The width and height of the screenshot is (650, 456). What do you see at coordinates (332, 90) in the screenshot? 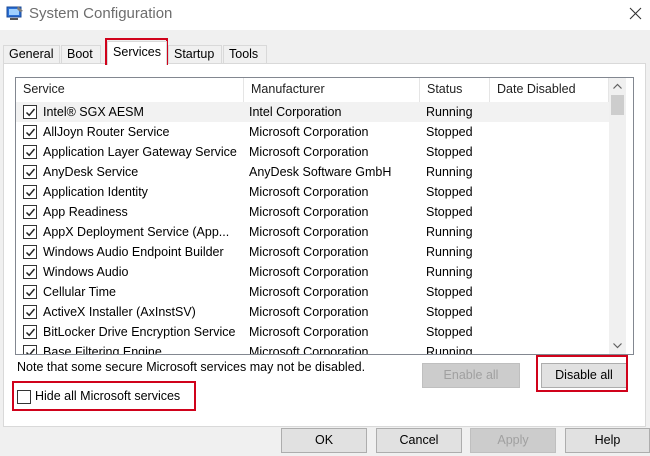
I see `column-header-manufacturer: Manufacturer` at bounding box center [332, 90].